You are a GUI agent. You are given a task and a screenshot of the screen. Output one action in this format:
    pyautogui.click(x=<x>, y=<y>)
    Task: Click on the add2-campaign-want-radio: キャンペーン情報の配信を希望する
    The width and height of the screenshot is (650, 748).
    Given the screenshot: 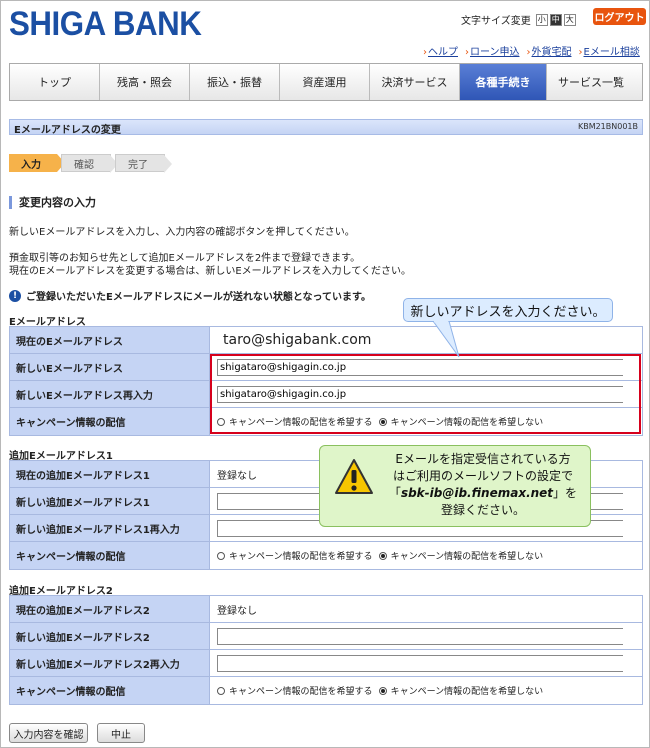 What is the action you would take?
    pyautogui.click(x=295, y=690)
    